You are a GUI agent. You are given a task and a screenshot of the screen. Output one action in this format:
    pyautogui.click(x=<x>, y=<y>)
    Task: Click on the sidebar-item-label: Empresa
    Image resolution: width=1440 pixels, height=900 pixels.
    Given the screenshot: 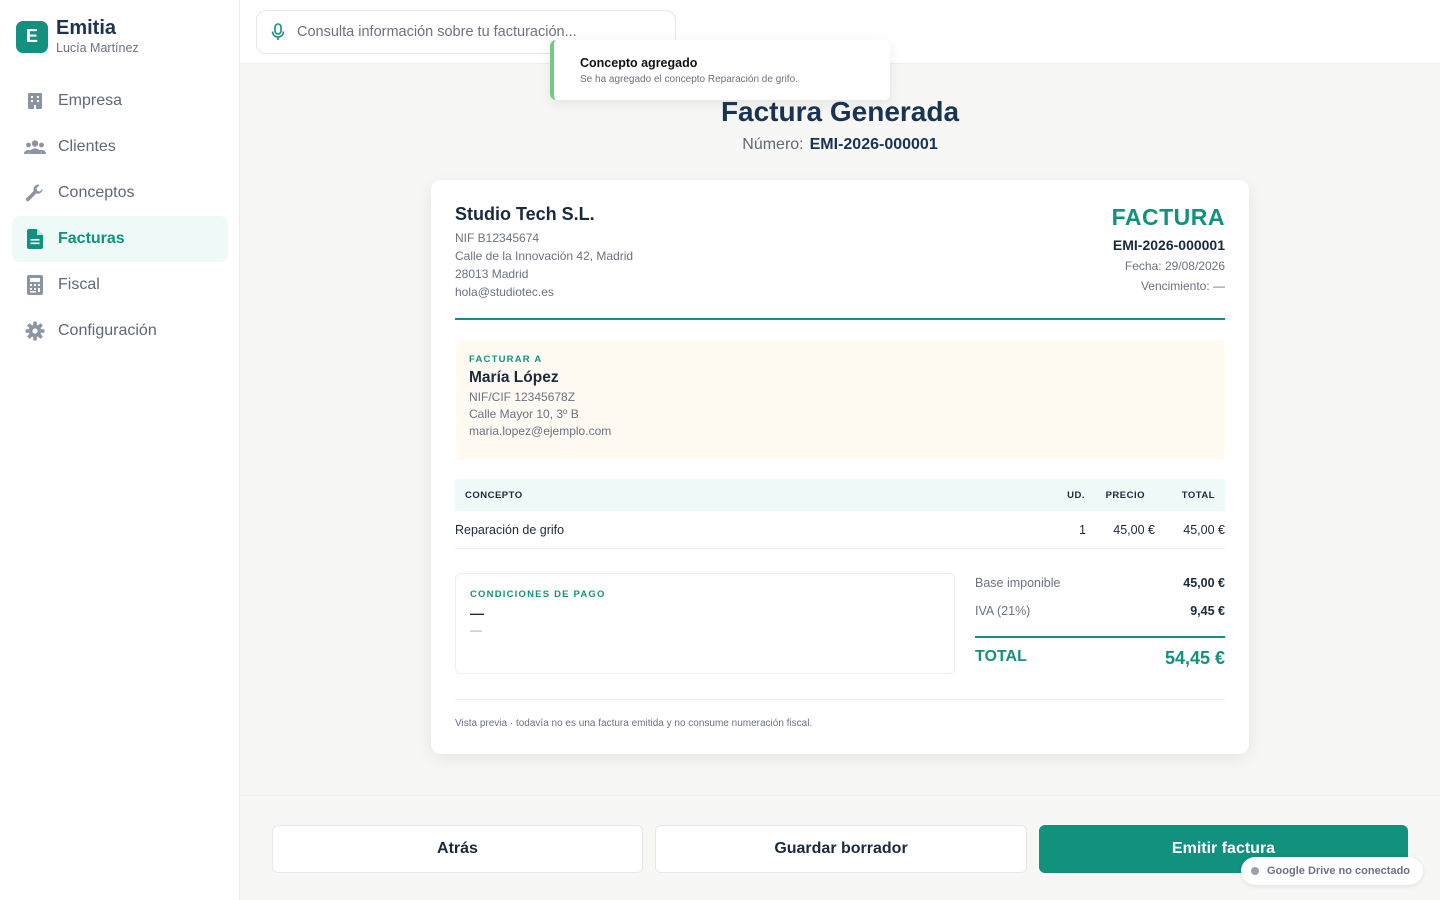 What is the action you would take?
    pyautogui.click(x=90, y=100)
    